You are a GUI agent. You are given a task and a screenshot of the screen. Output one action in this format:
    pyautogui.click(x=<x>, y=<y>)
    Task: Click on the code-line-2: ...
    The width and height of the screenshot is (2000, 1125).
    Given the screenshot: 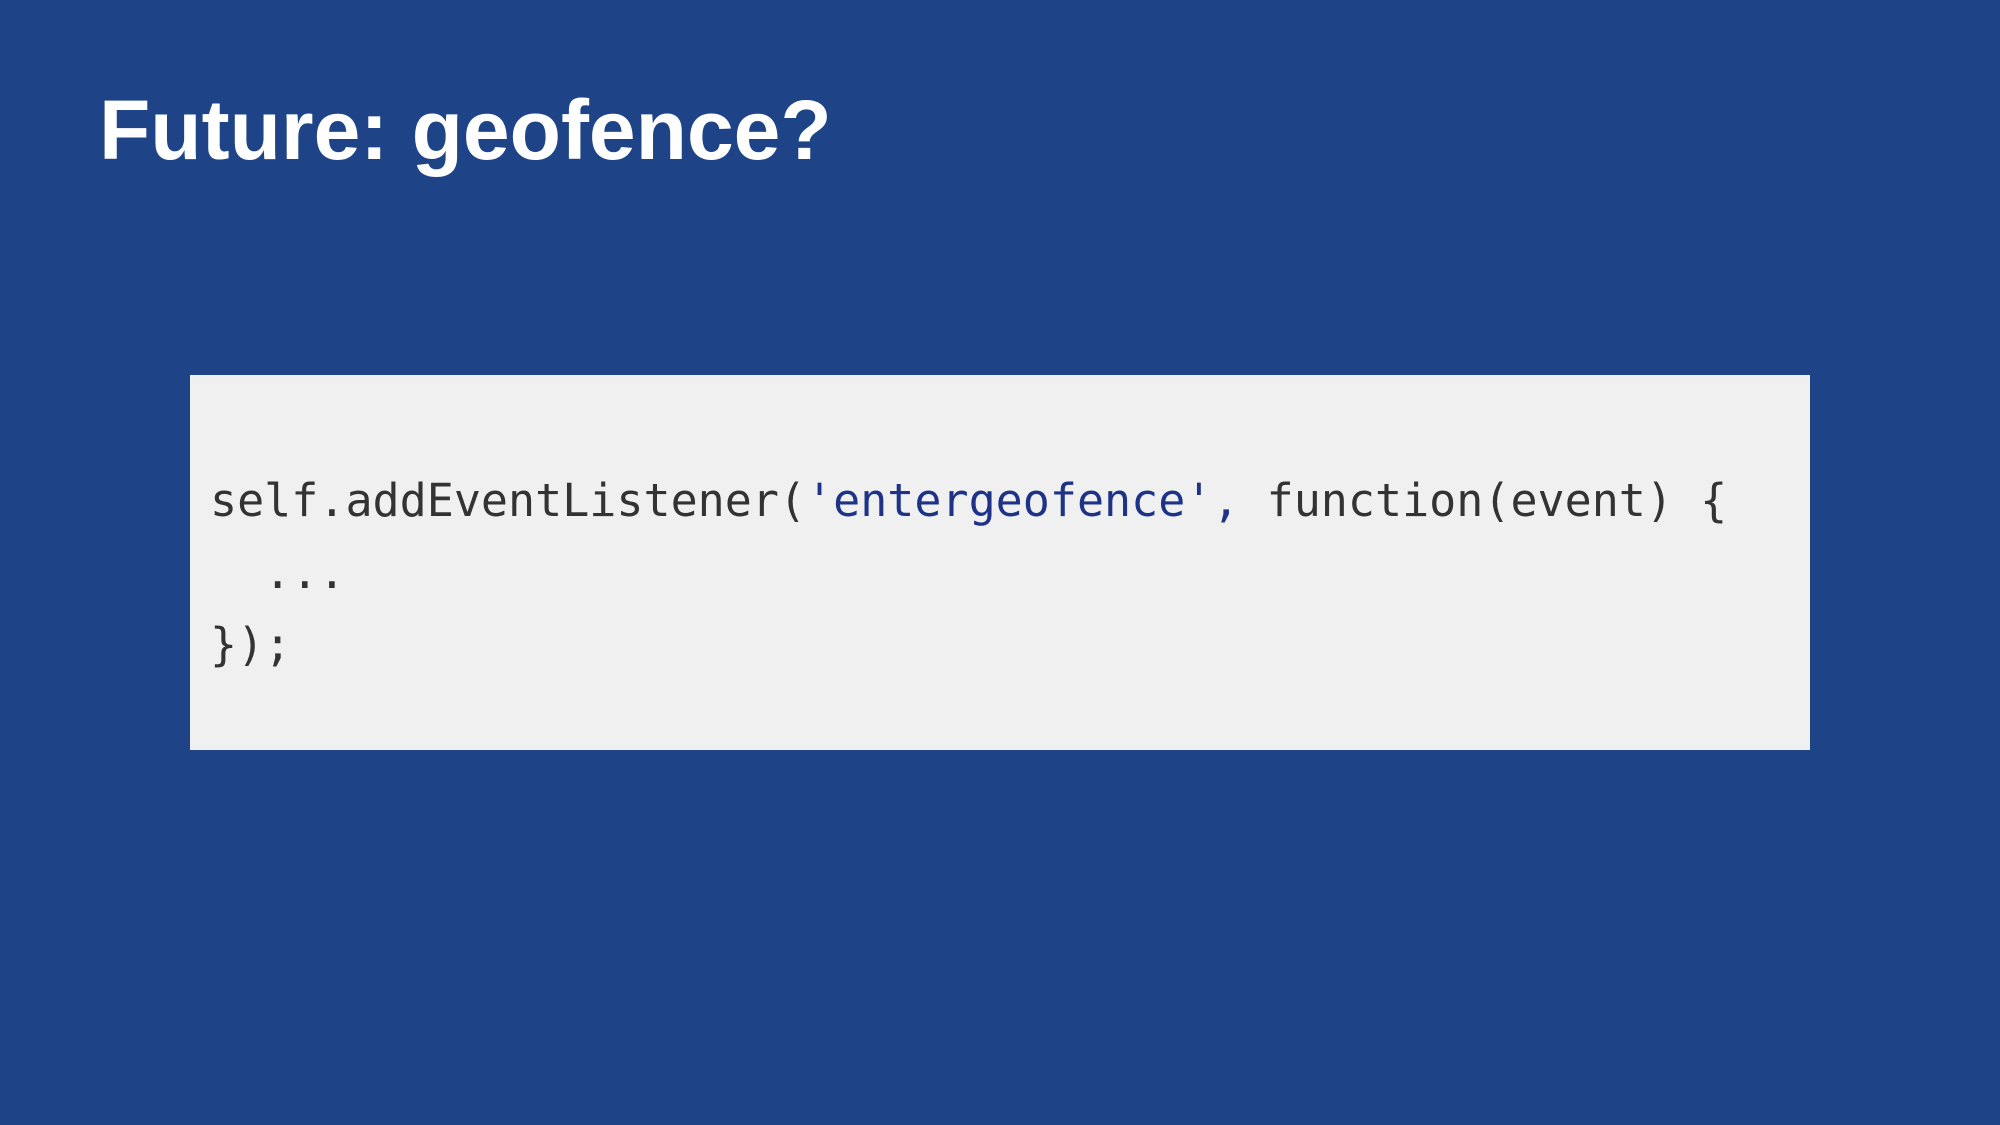 What is the action you would take?
    pyautogui.click(x=278, y=572)
    